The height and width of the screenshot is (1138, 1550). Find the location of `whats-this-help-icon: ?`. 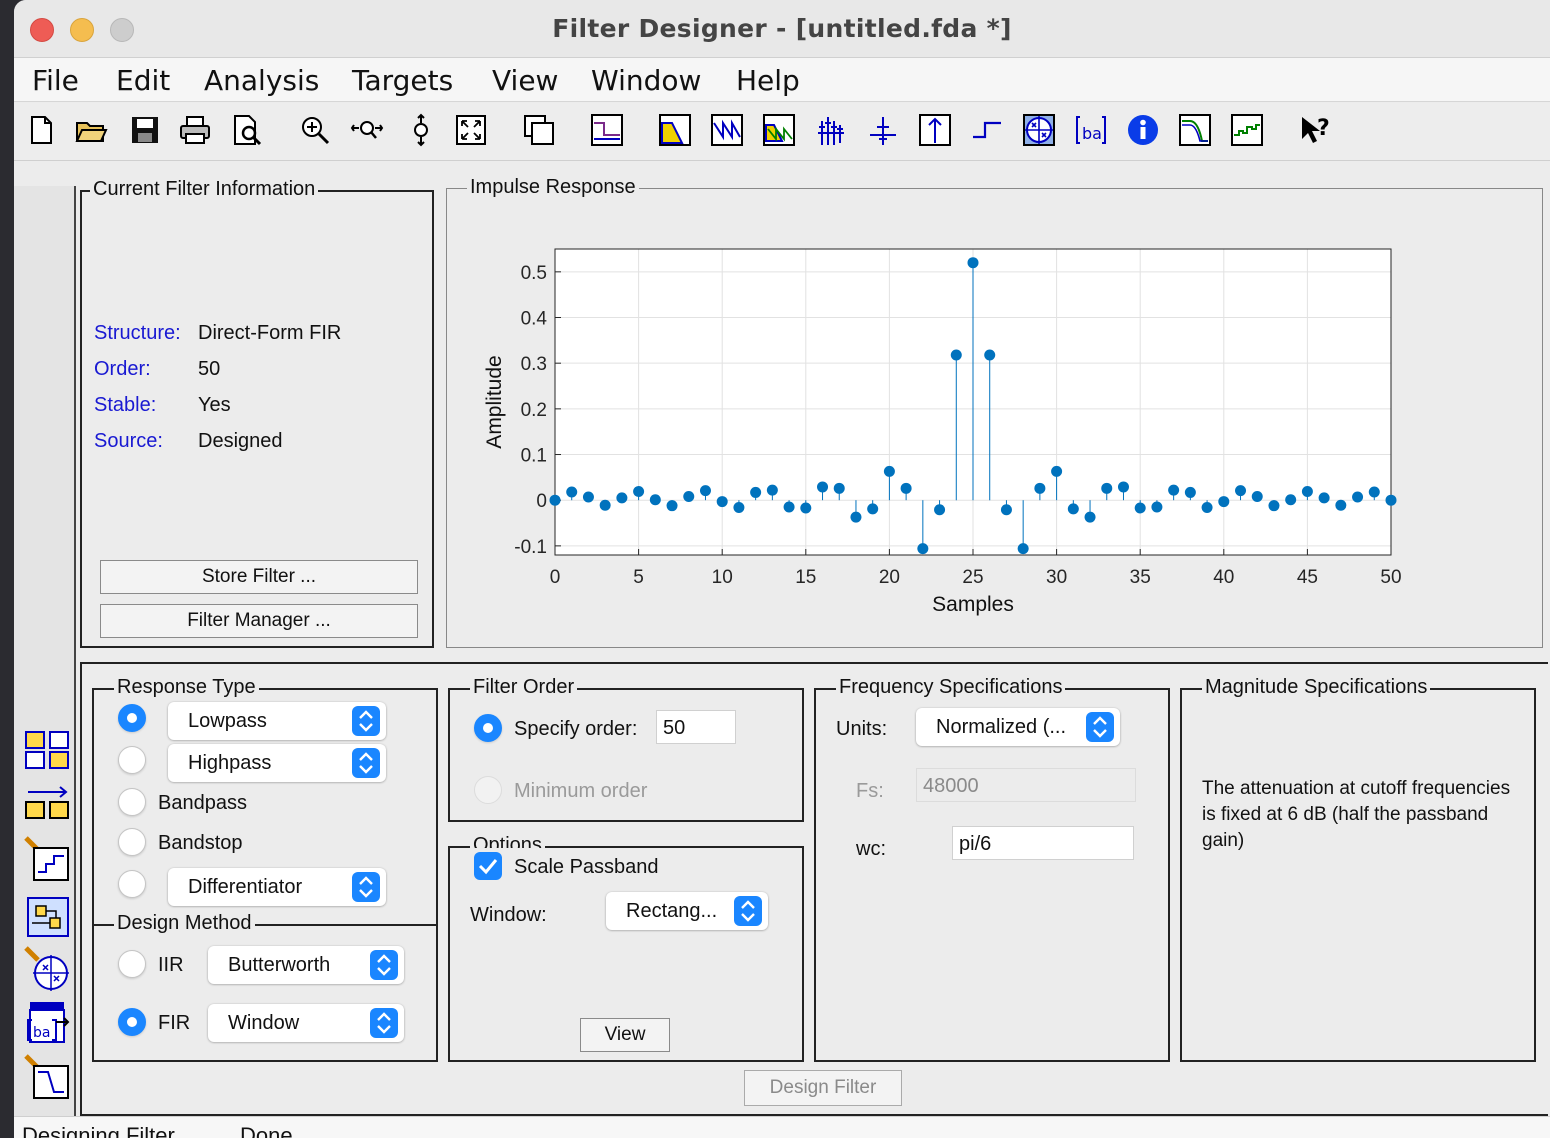

whats-this-help-icon: ? is located at coordinates (1315, 130).